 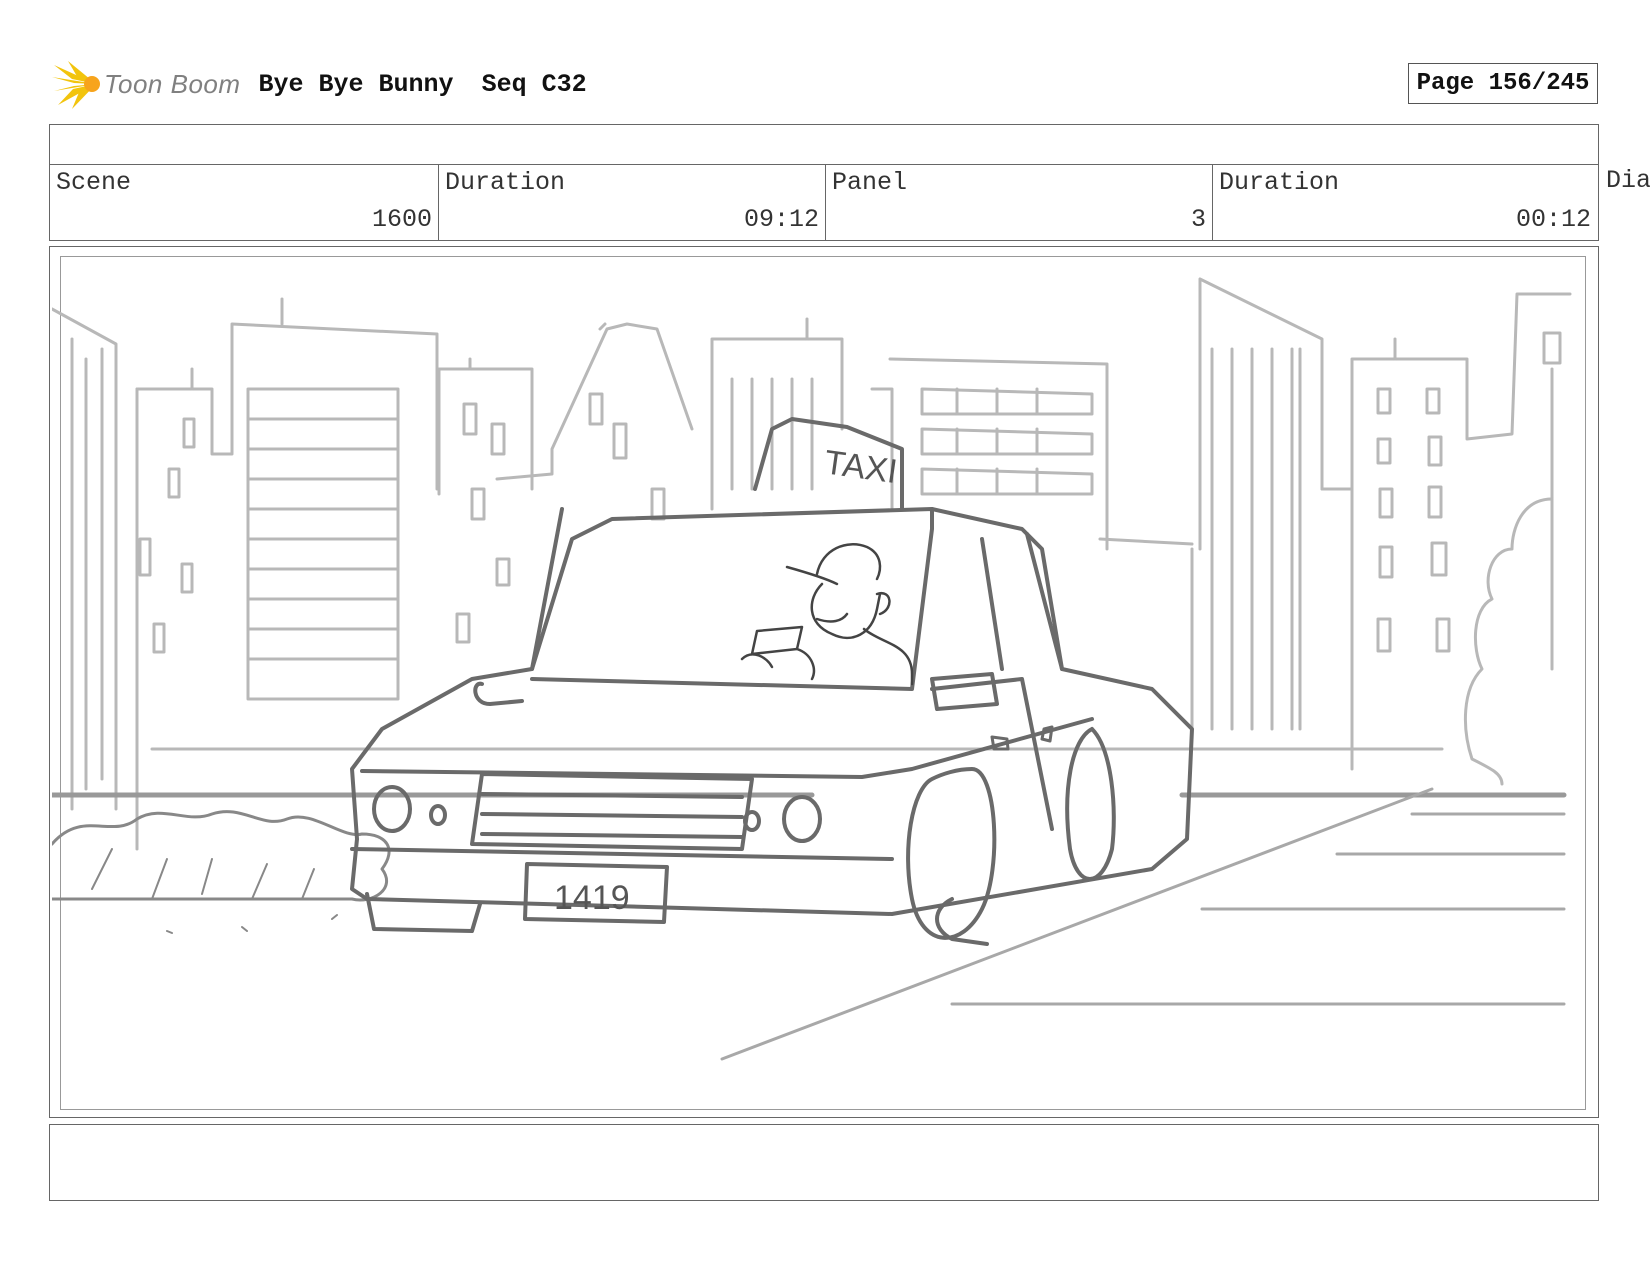 I want to click on page-number: Page 156/245, so click(x=1503, y=83).